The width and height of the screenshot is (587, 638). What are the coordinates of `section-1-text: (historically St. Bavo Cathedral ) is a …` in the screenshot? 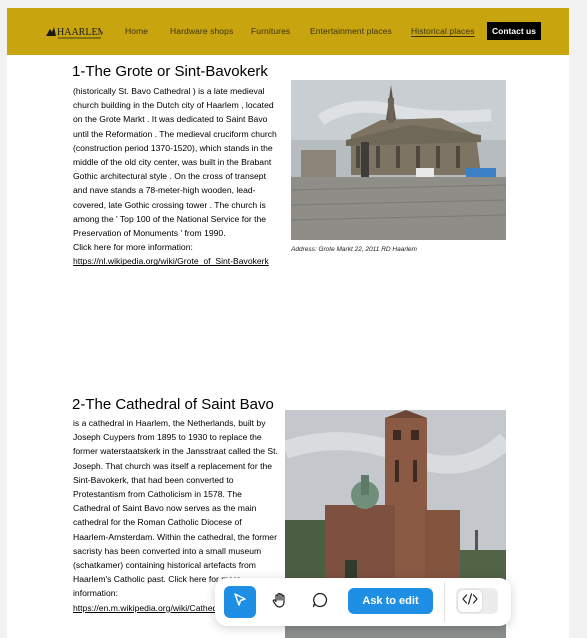 It's located at (176, 176).